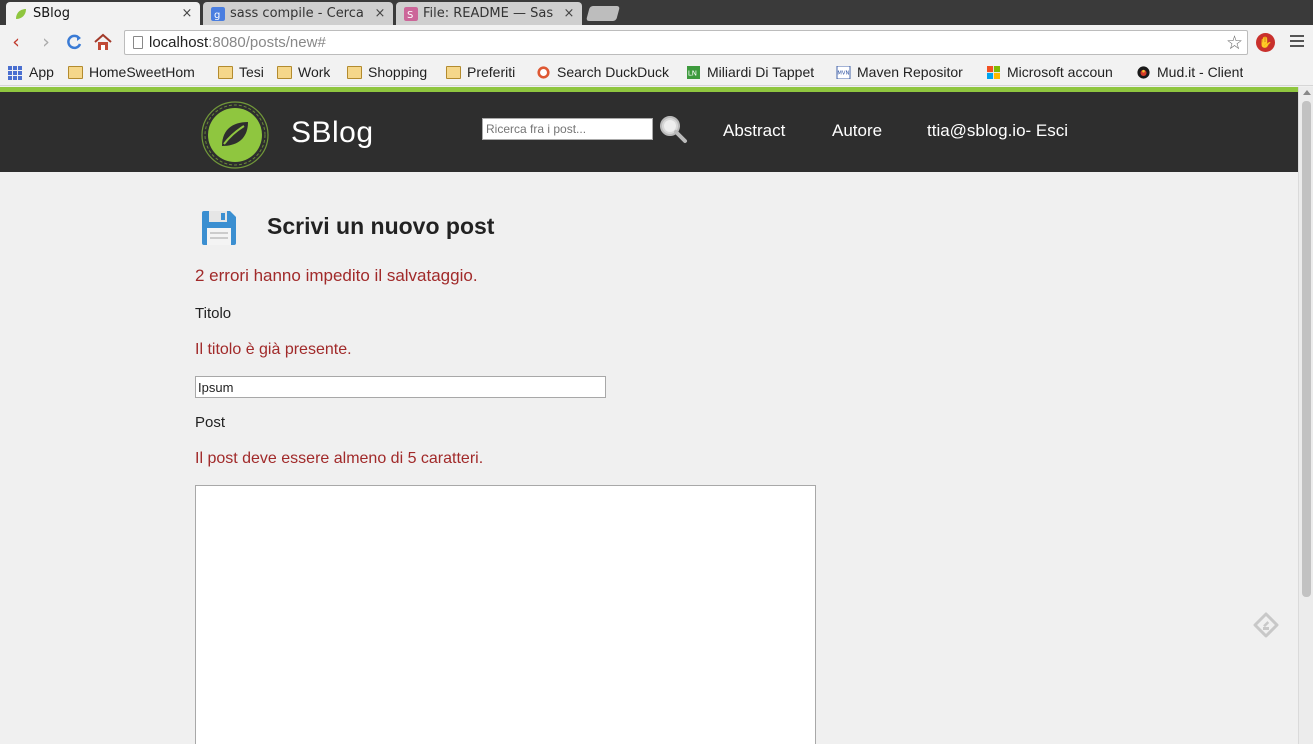 The width and height of the screenshot is (1313, 744). I want to click on bookmark-mud: Mud.it - Client, so click(1189, 72).